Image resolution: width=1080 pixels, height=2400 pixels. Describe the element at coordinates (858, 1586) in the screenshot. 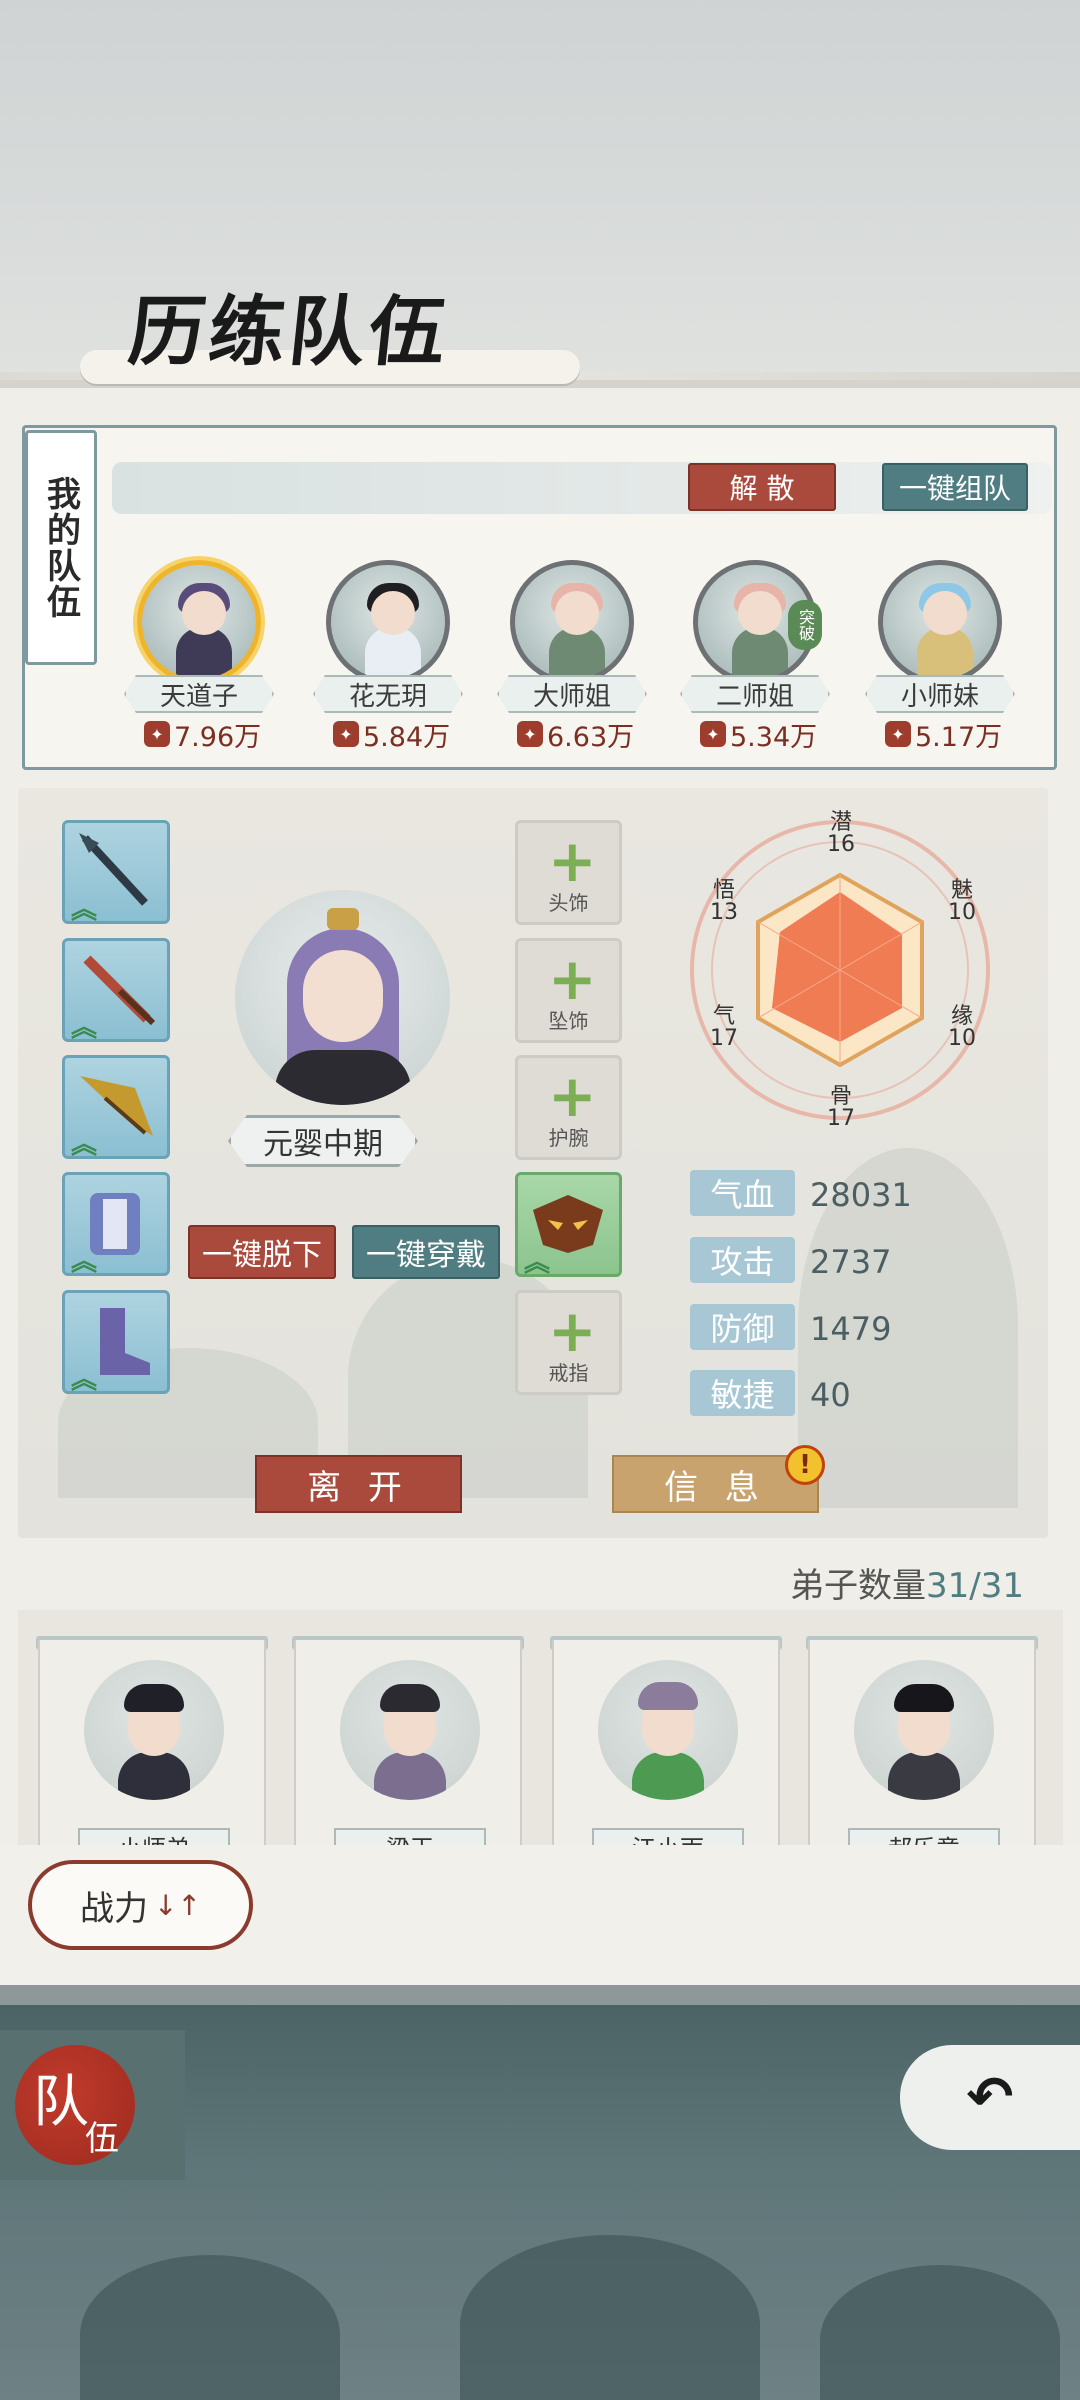

I see `disciple-count-label: 弟子数量` at that location.